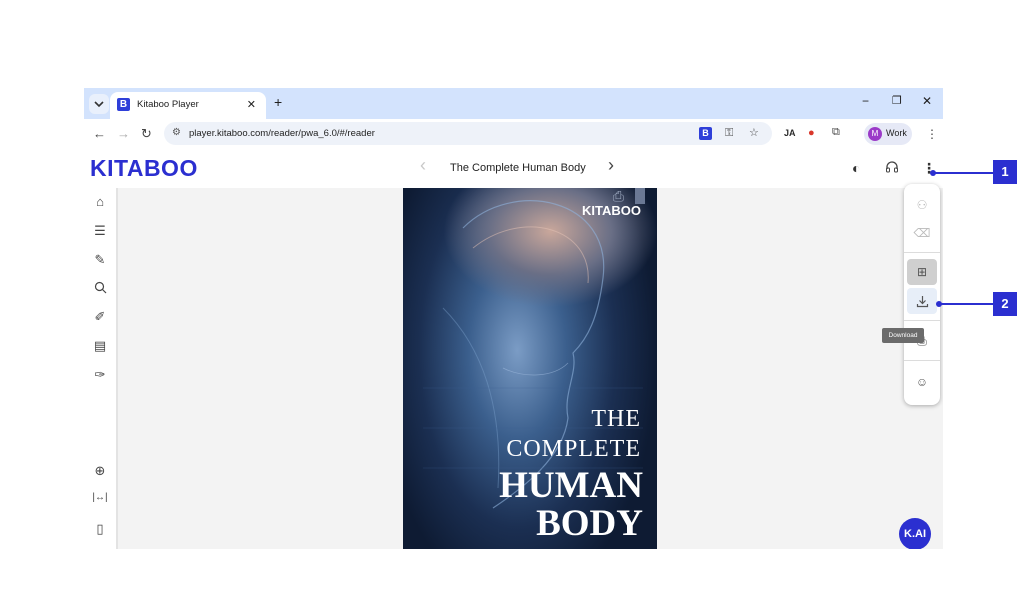  What do you see at coordinates (100, 529) in the screenshot?
I see `page-icon: ▯` at bounding box center [100, 529].